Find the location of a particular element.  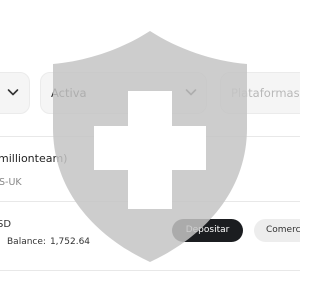

account-balance: Balance: 1,752.64 is located at coordinates (48, 242).